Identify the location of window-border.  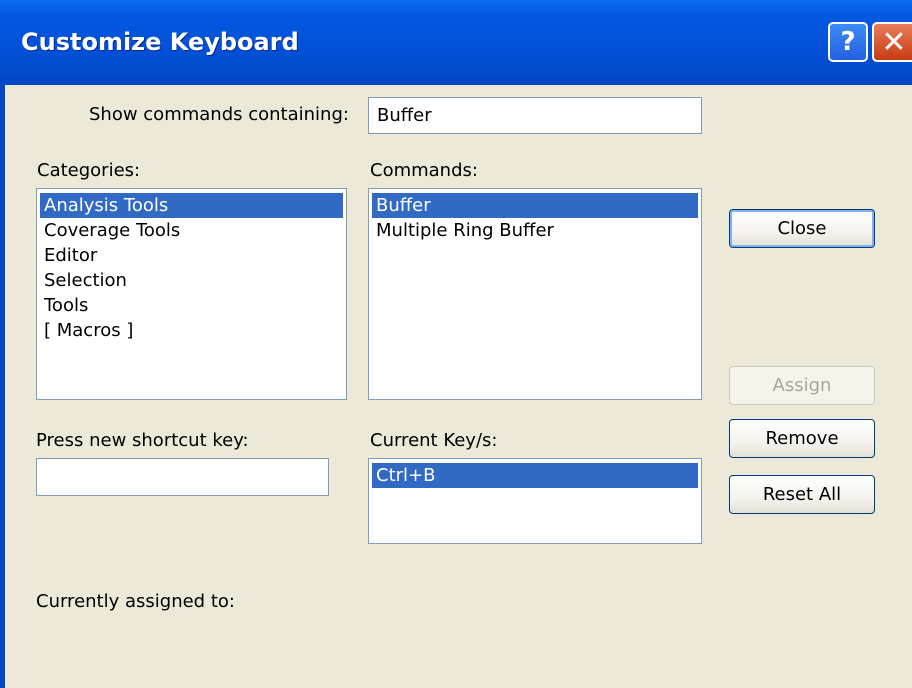
(2, 386).